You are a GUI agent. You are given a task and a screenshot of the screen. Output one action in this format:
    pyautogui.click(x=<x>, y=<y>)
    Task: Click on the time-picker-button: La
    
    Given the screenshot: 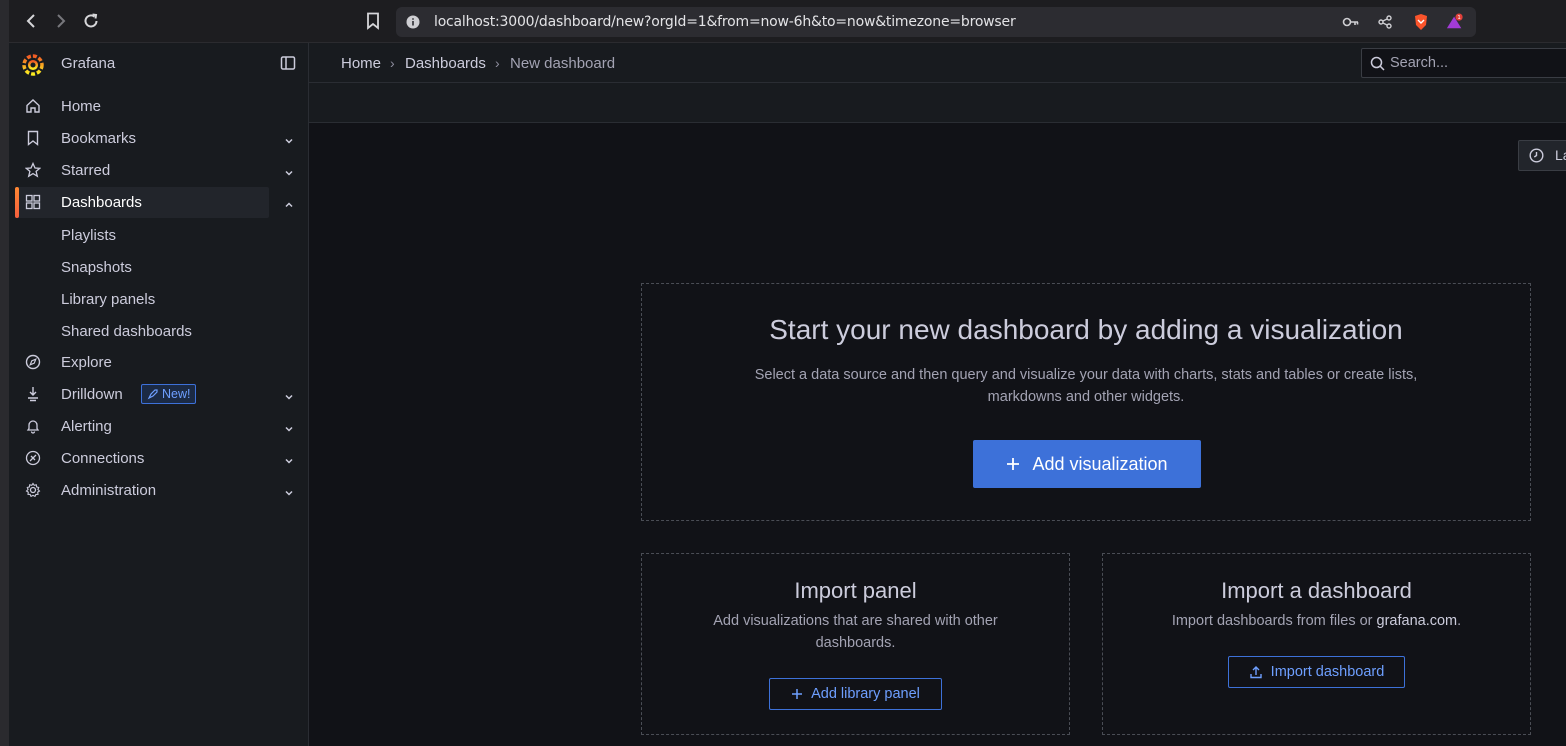 What is the action you would take?
    pyautogui.click(x=1542, y=155)
    